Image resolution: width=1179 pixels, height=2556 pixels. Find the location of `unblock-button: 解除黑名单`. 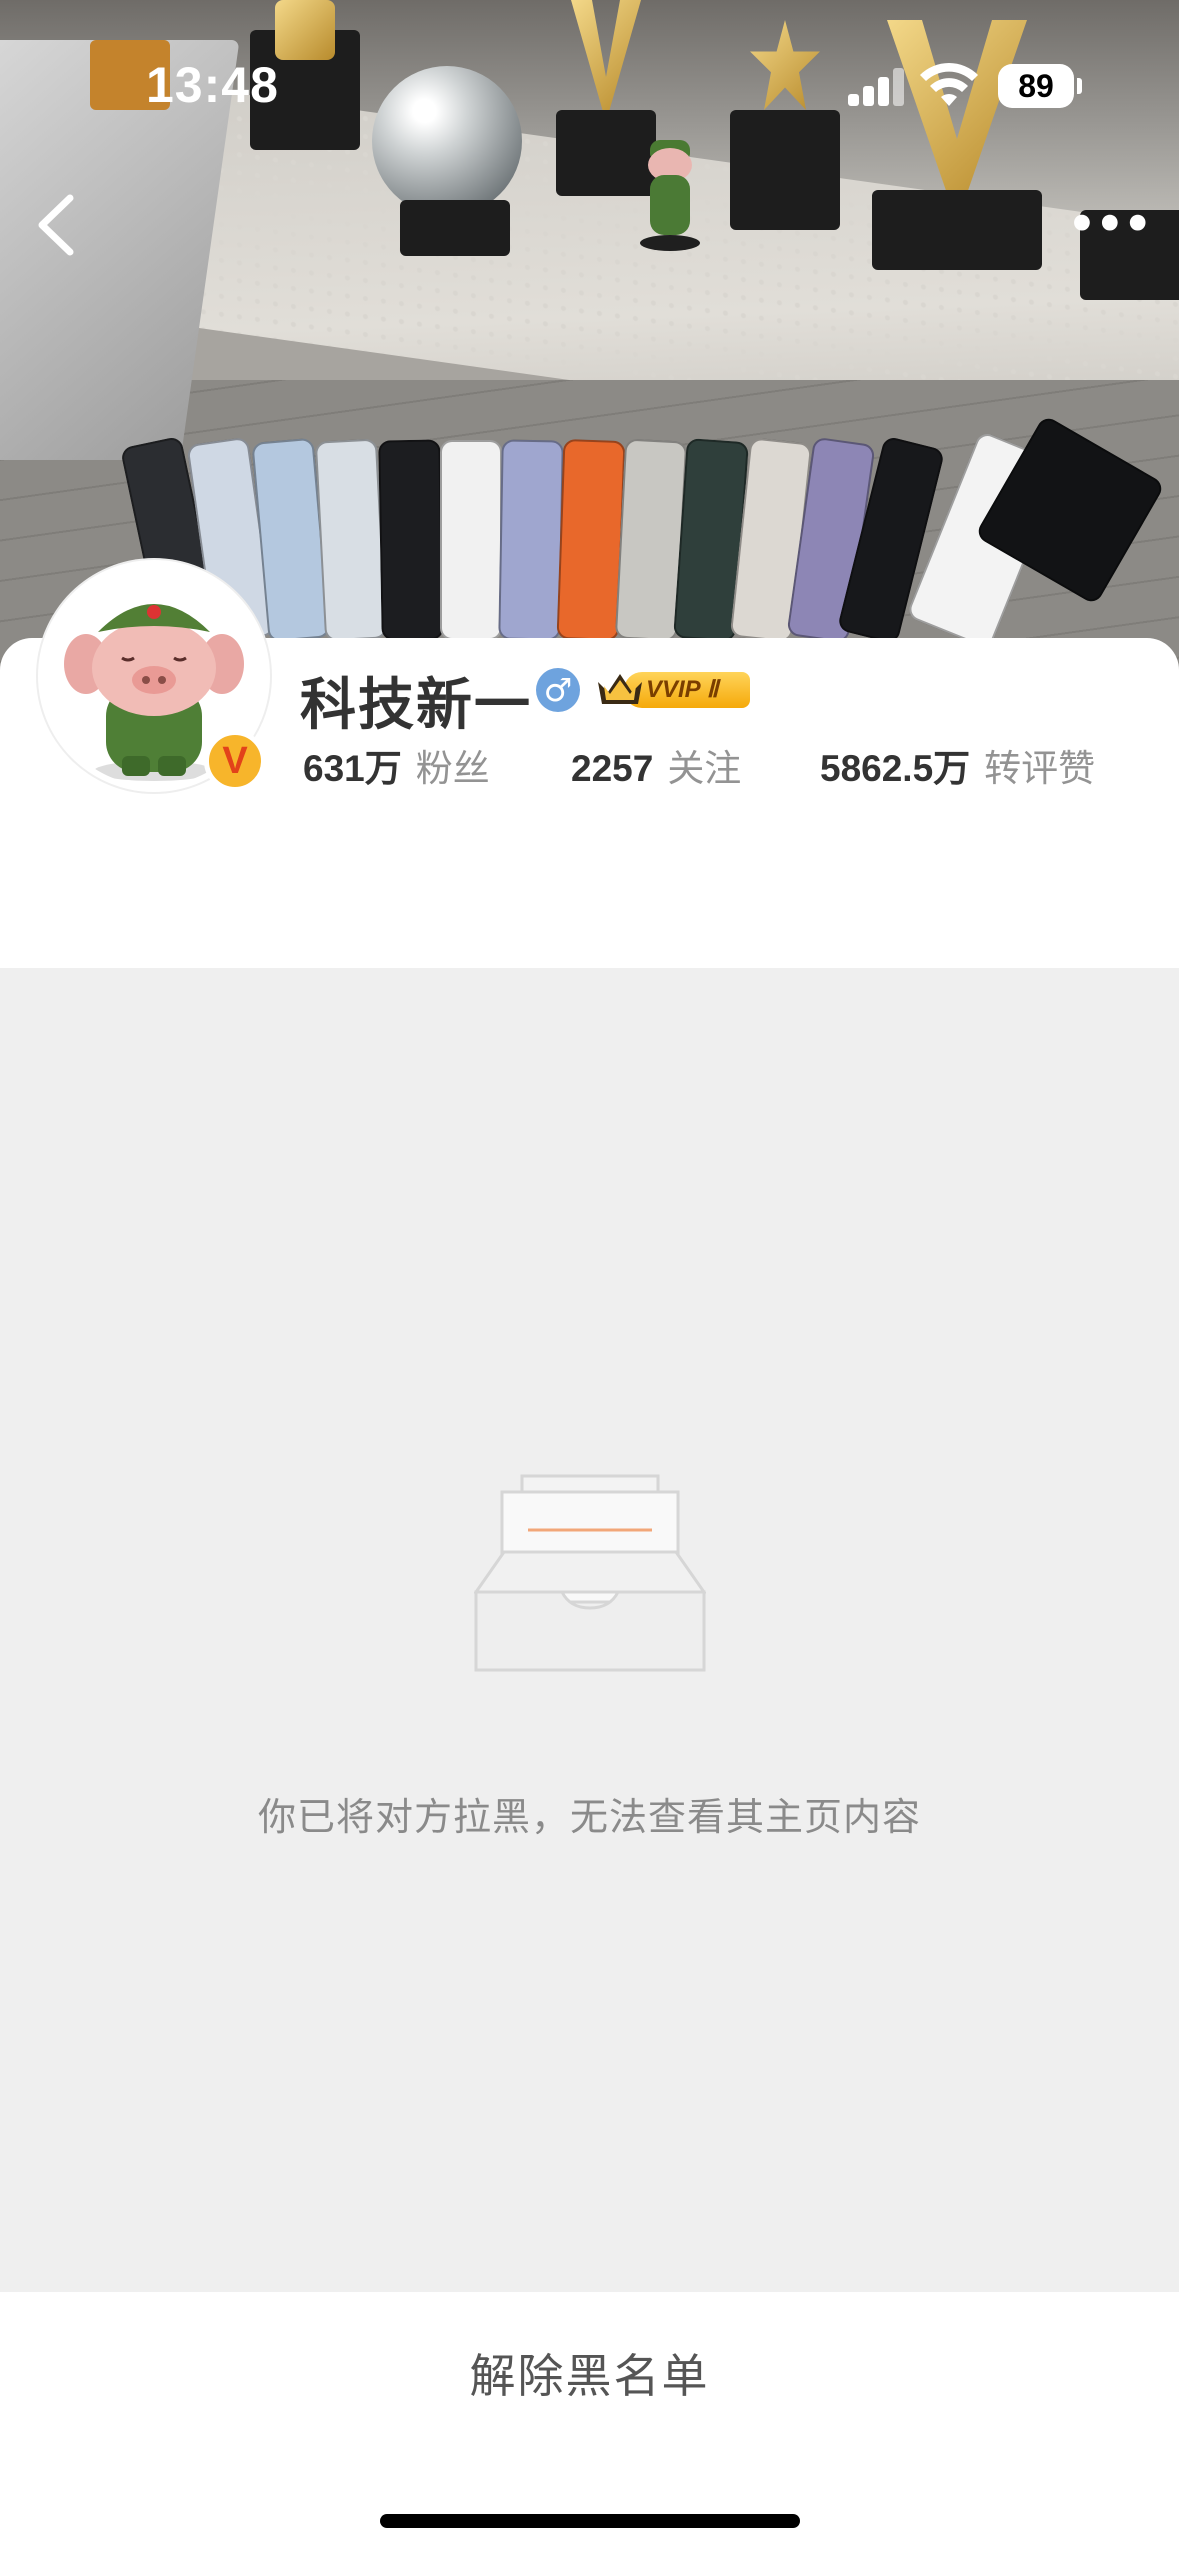

unblock-button: 解除黑名单 is located at coordinates (589, 2376).